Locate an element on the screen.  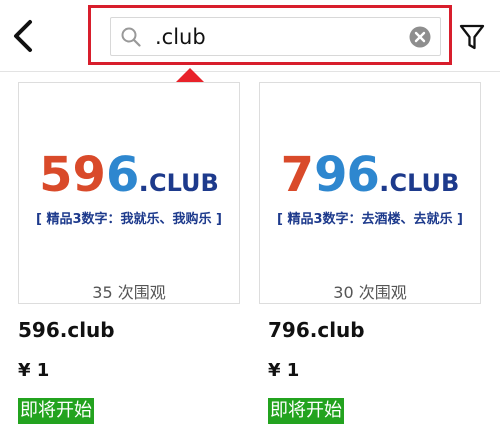
clear-icon is located at coordinates (420, 37).